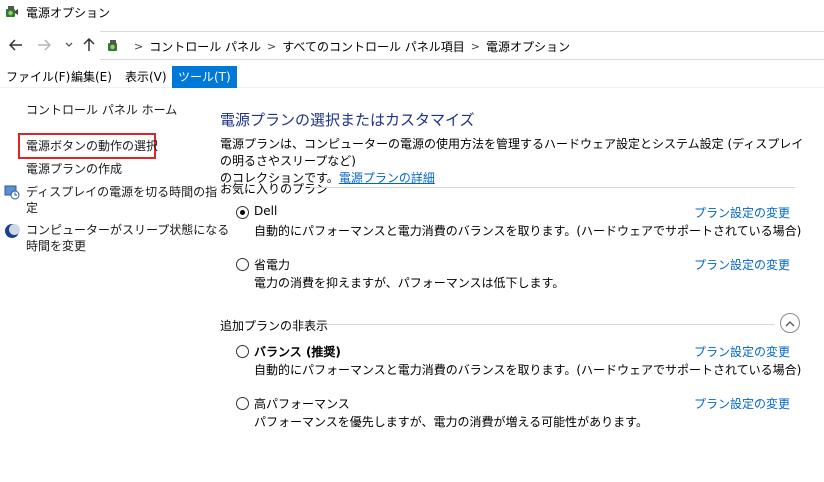 The width and height of the screenshot is (824, 482). I want to click on display-off-time-link: ディスプレイの電源を切る時間の指, so click(121, 192).